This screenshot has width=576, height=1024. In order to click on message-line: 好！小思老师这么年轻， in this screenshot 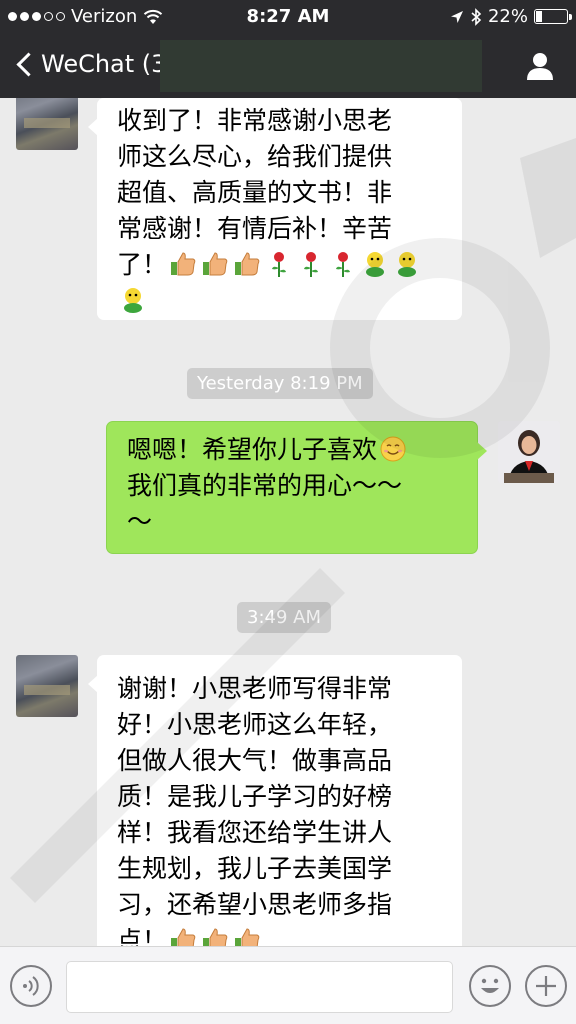, I will do `click(255, 724)`.